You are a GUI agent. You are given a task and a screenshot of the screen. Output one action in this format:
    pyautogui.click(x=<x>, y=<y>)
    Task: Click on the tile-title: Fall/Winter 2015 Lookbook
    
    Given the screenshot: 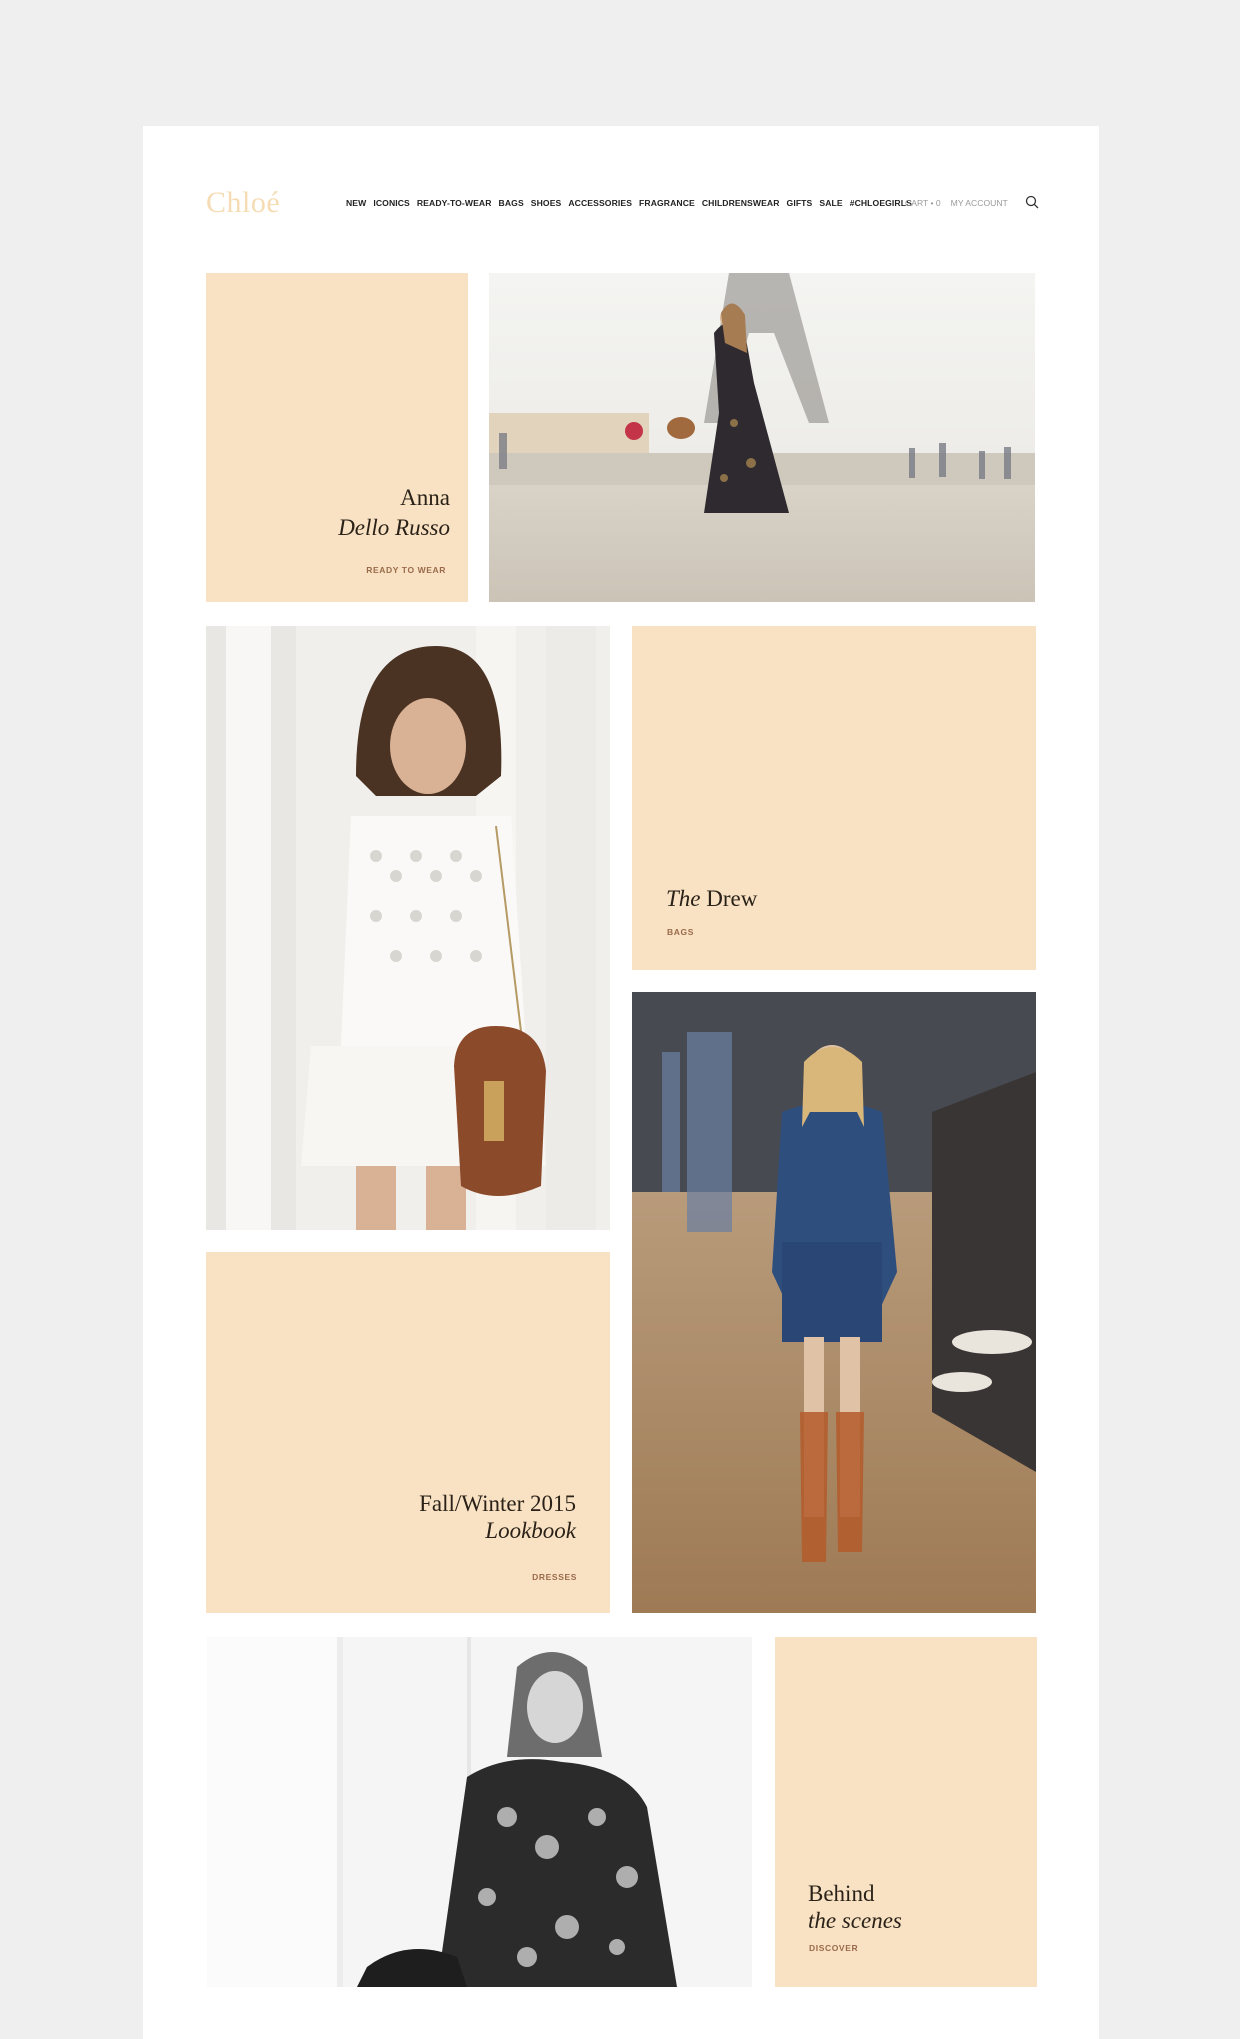 What is the action you would take?
    pyautogui.click(x=497, y=1517)
    